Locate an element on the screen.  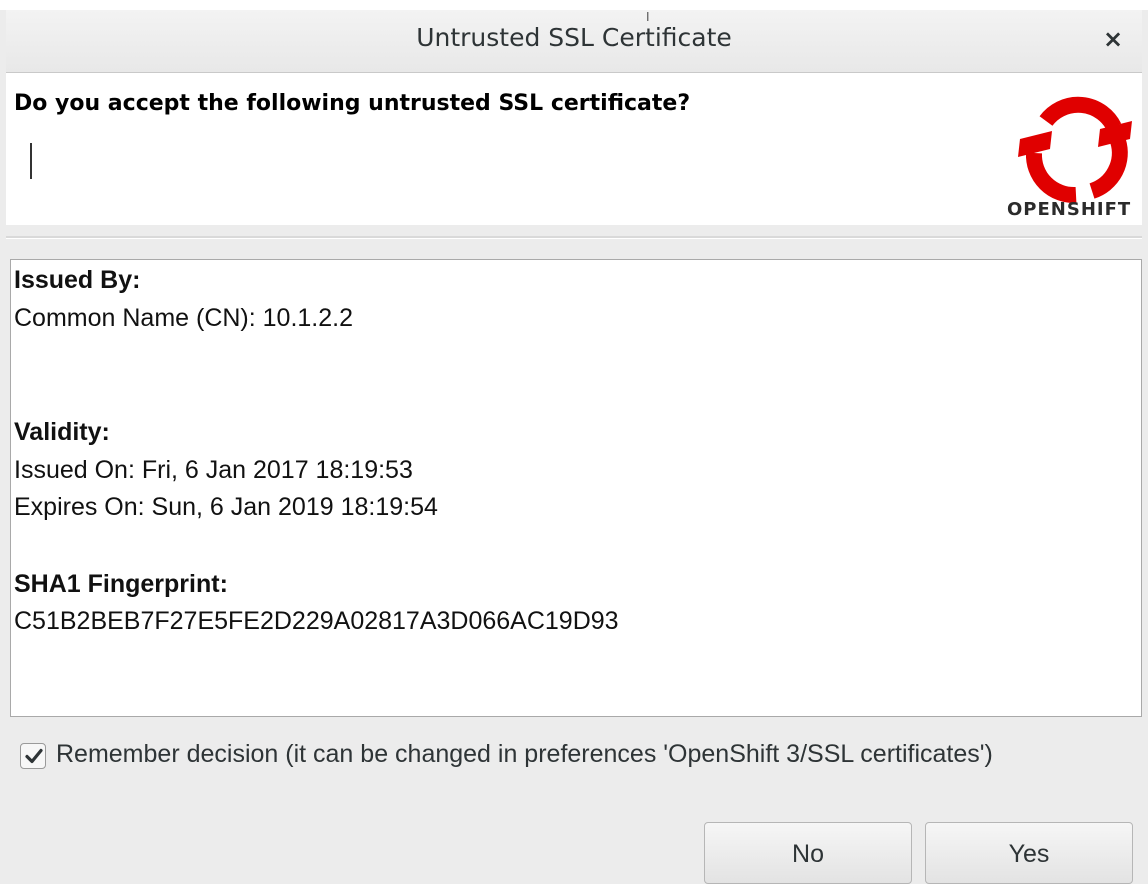
issued-by-heading: Issued By: is located at coordinates (77, 280).